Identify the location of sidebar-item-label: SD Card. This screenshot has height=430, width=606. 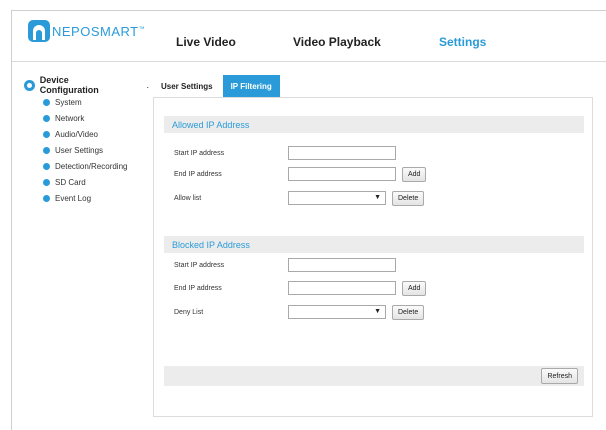
(70, 182).